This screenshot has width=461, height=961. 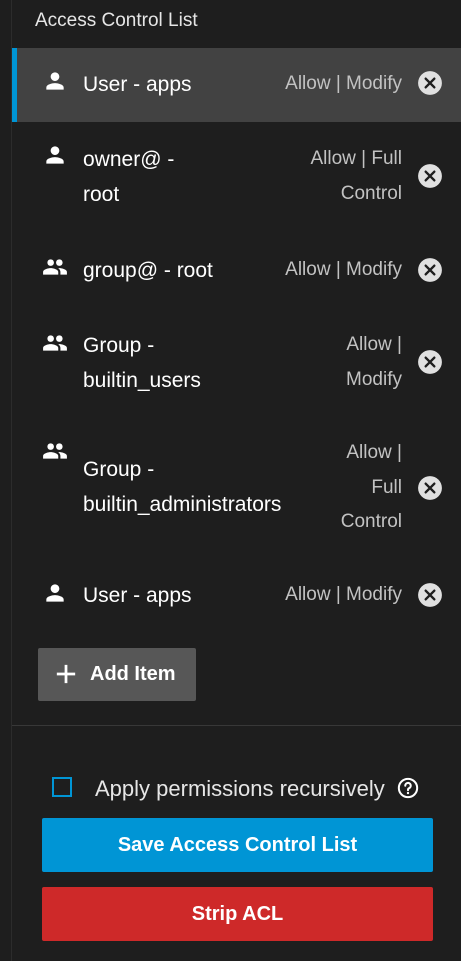 What do you see at coordinates (236, 174) in the screenshot?
I see `acl-item: owner@ - root Allow | Full Control` at bounding box center [236, 174].